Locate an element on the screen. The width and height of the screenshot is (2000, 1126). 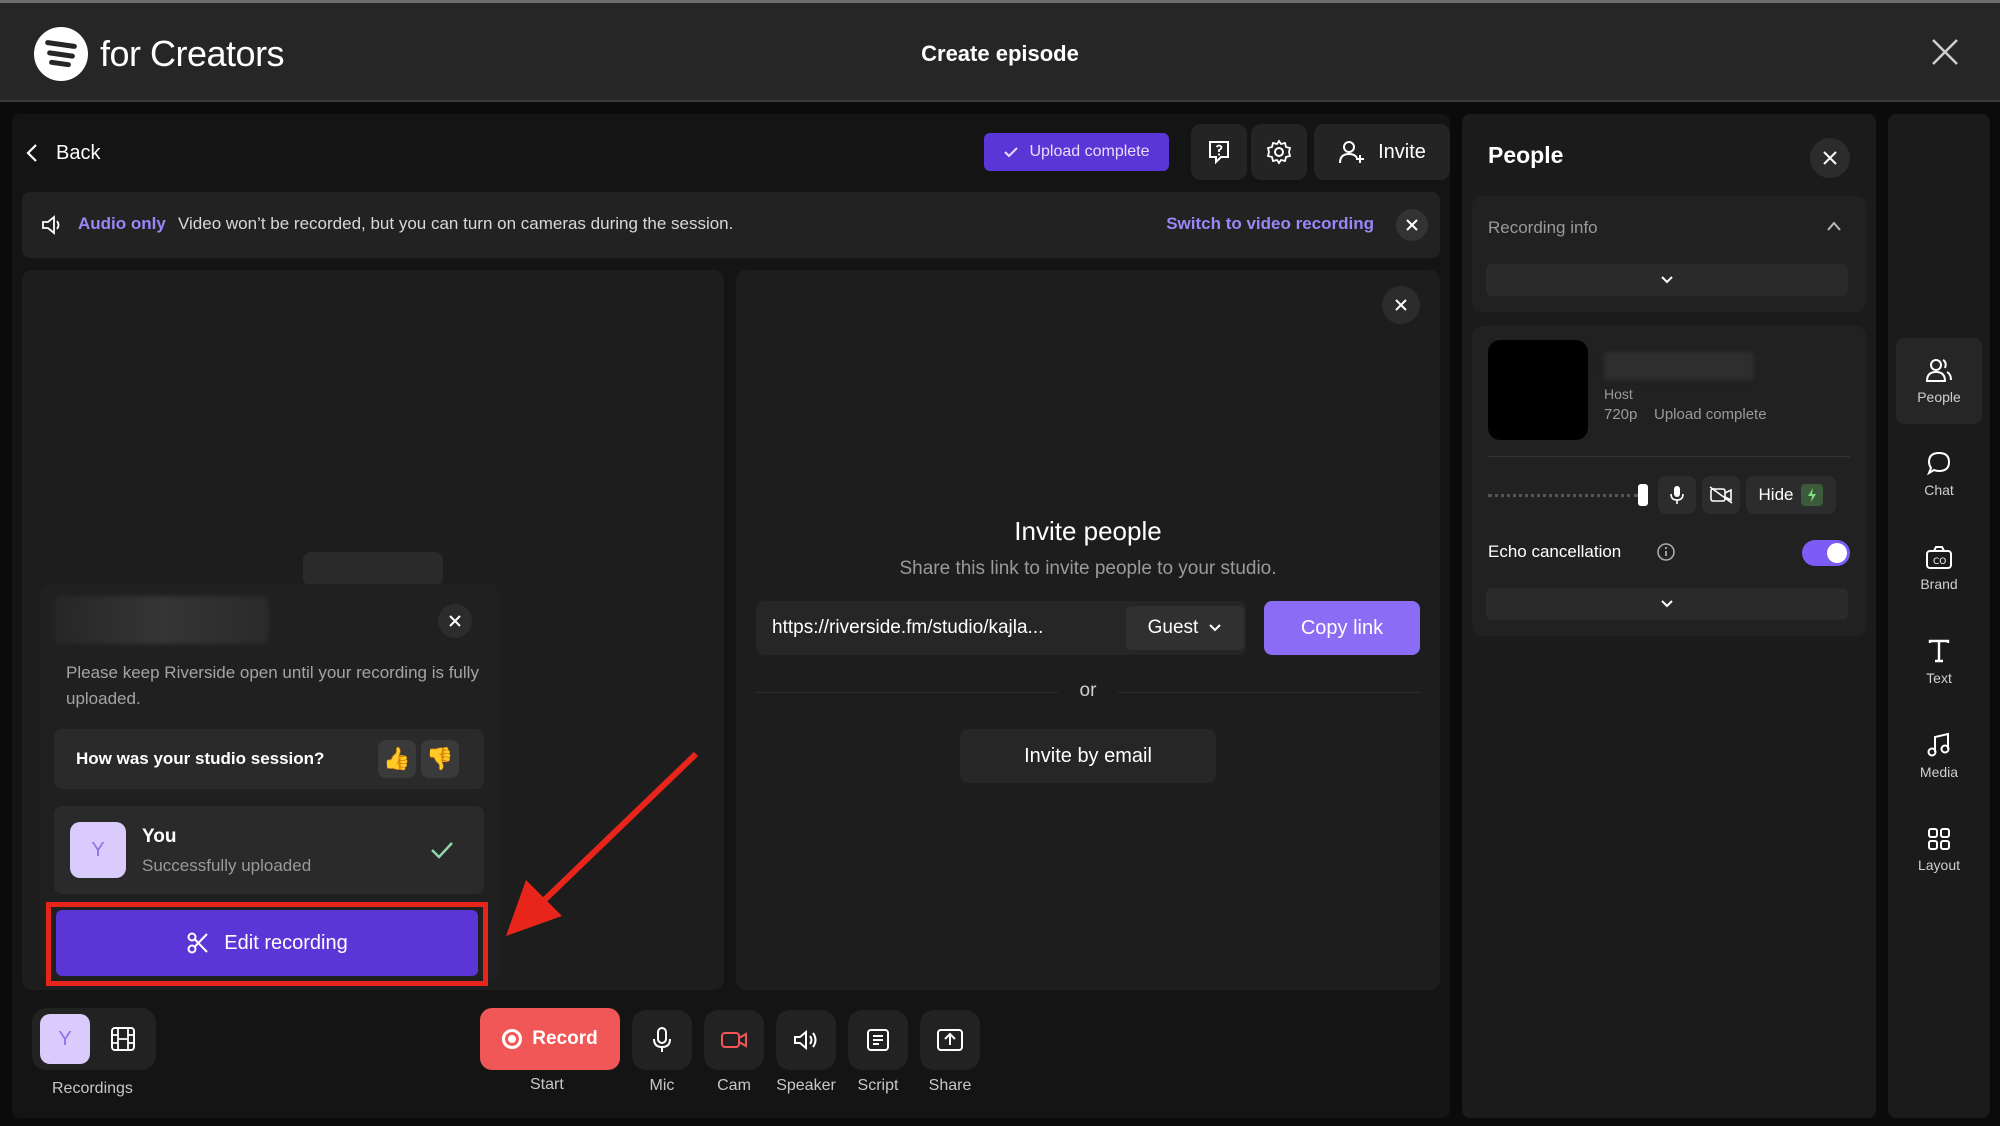
speaker-label: Speaker is located at coordinates (806, 1085).